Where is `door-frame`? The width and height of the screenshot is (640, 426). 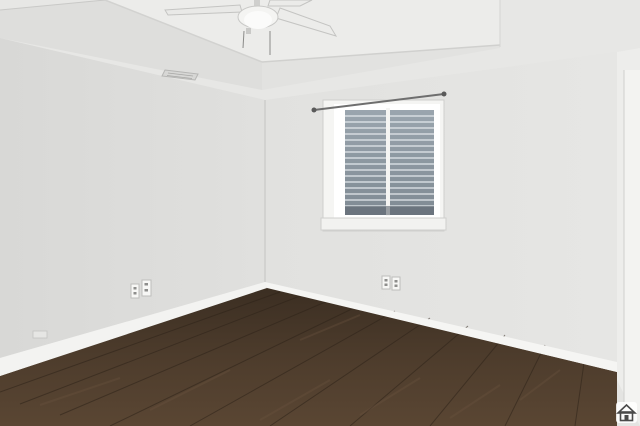 door-frame is located at coordinates (632, 240).